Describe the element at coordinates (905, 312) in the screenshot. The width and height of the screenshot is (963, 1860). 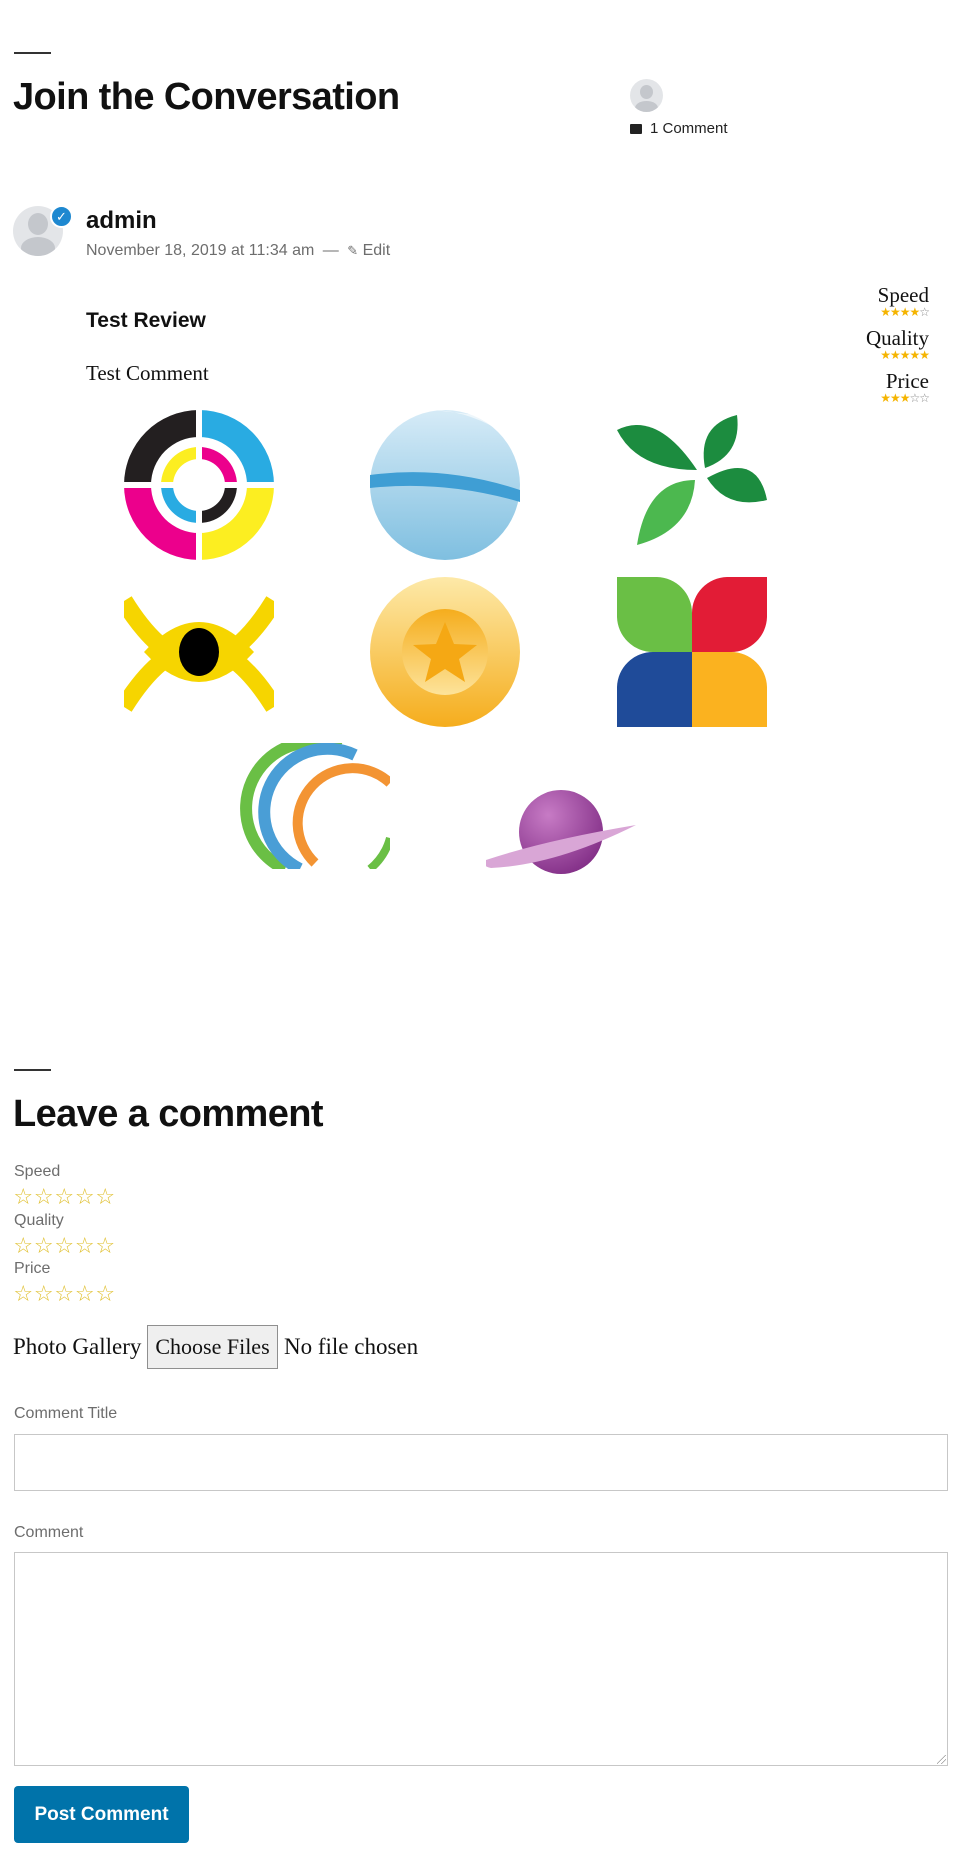
I see `star-rating-icons: ★★★★☆` at that location.